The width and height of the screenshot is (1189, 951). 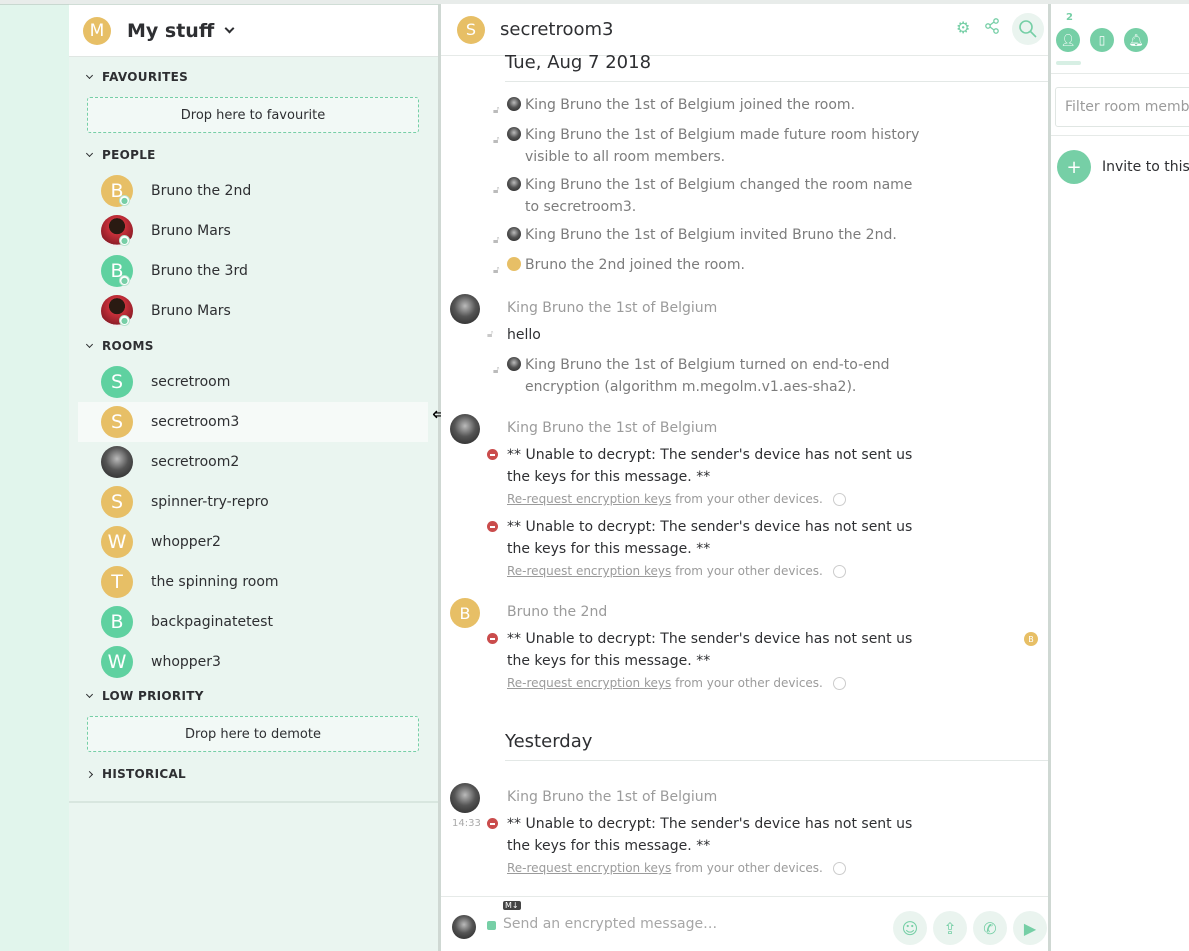 I want to click on date-separator: Tue, Aug 7 2018, so click(x=776, y=67).